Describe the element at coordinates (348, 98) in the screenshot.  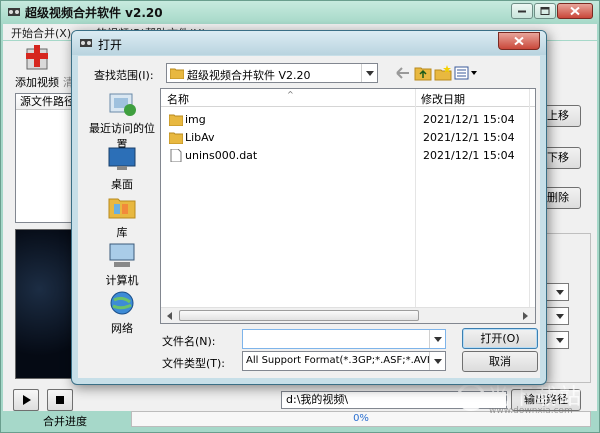
I see `file-list-header: 名称 ^ 修改日期` at that location.